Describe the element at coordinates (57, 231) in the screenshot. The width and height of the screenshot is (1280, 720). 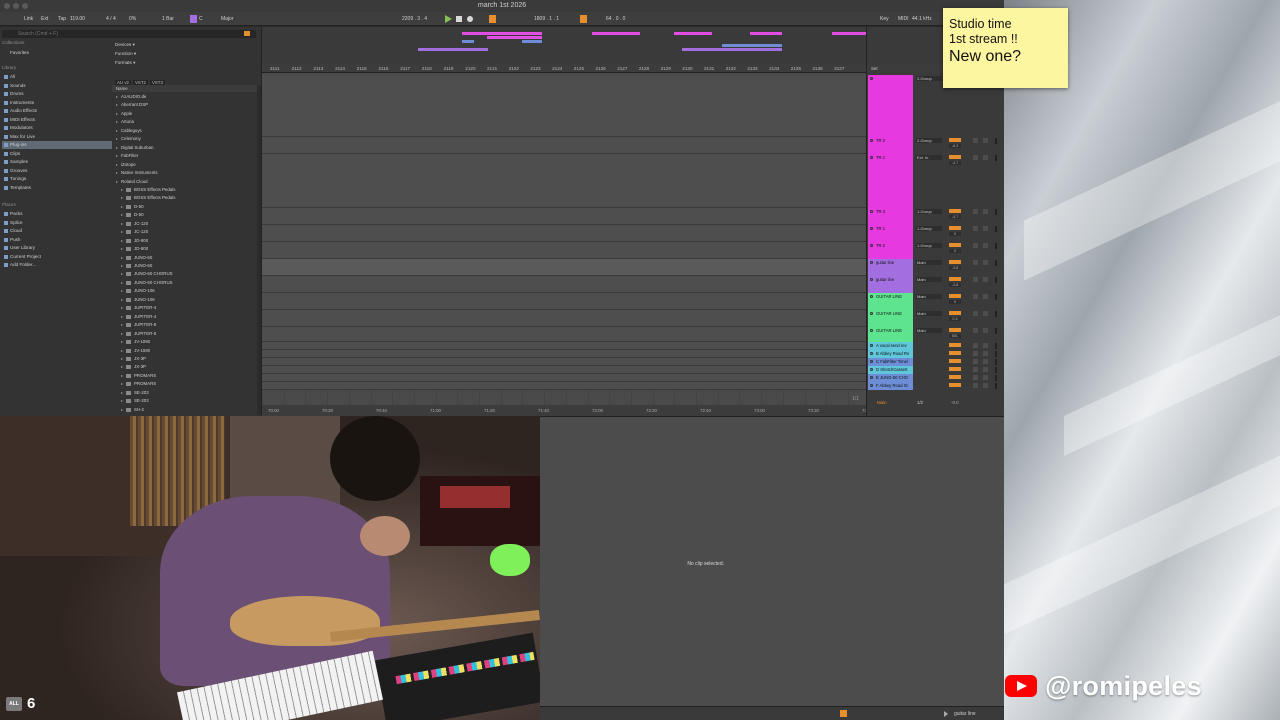
I see `sidebar-item-place: Cloud` at that location.